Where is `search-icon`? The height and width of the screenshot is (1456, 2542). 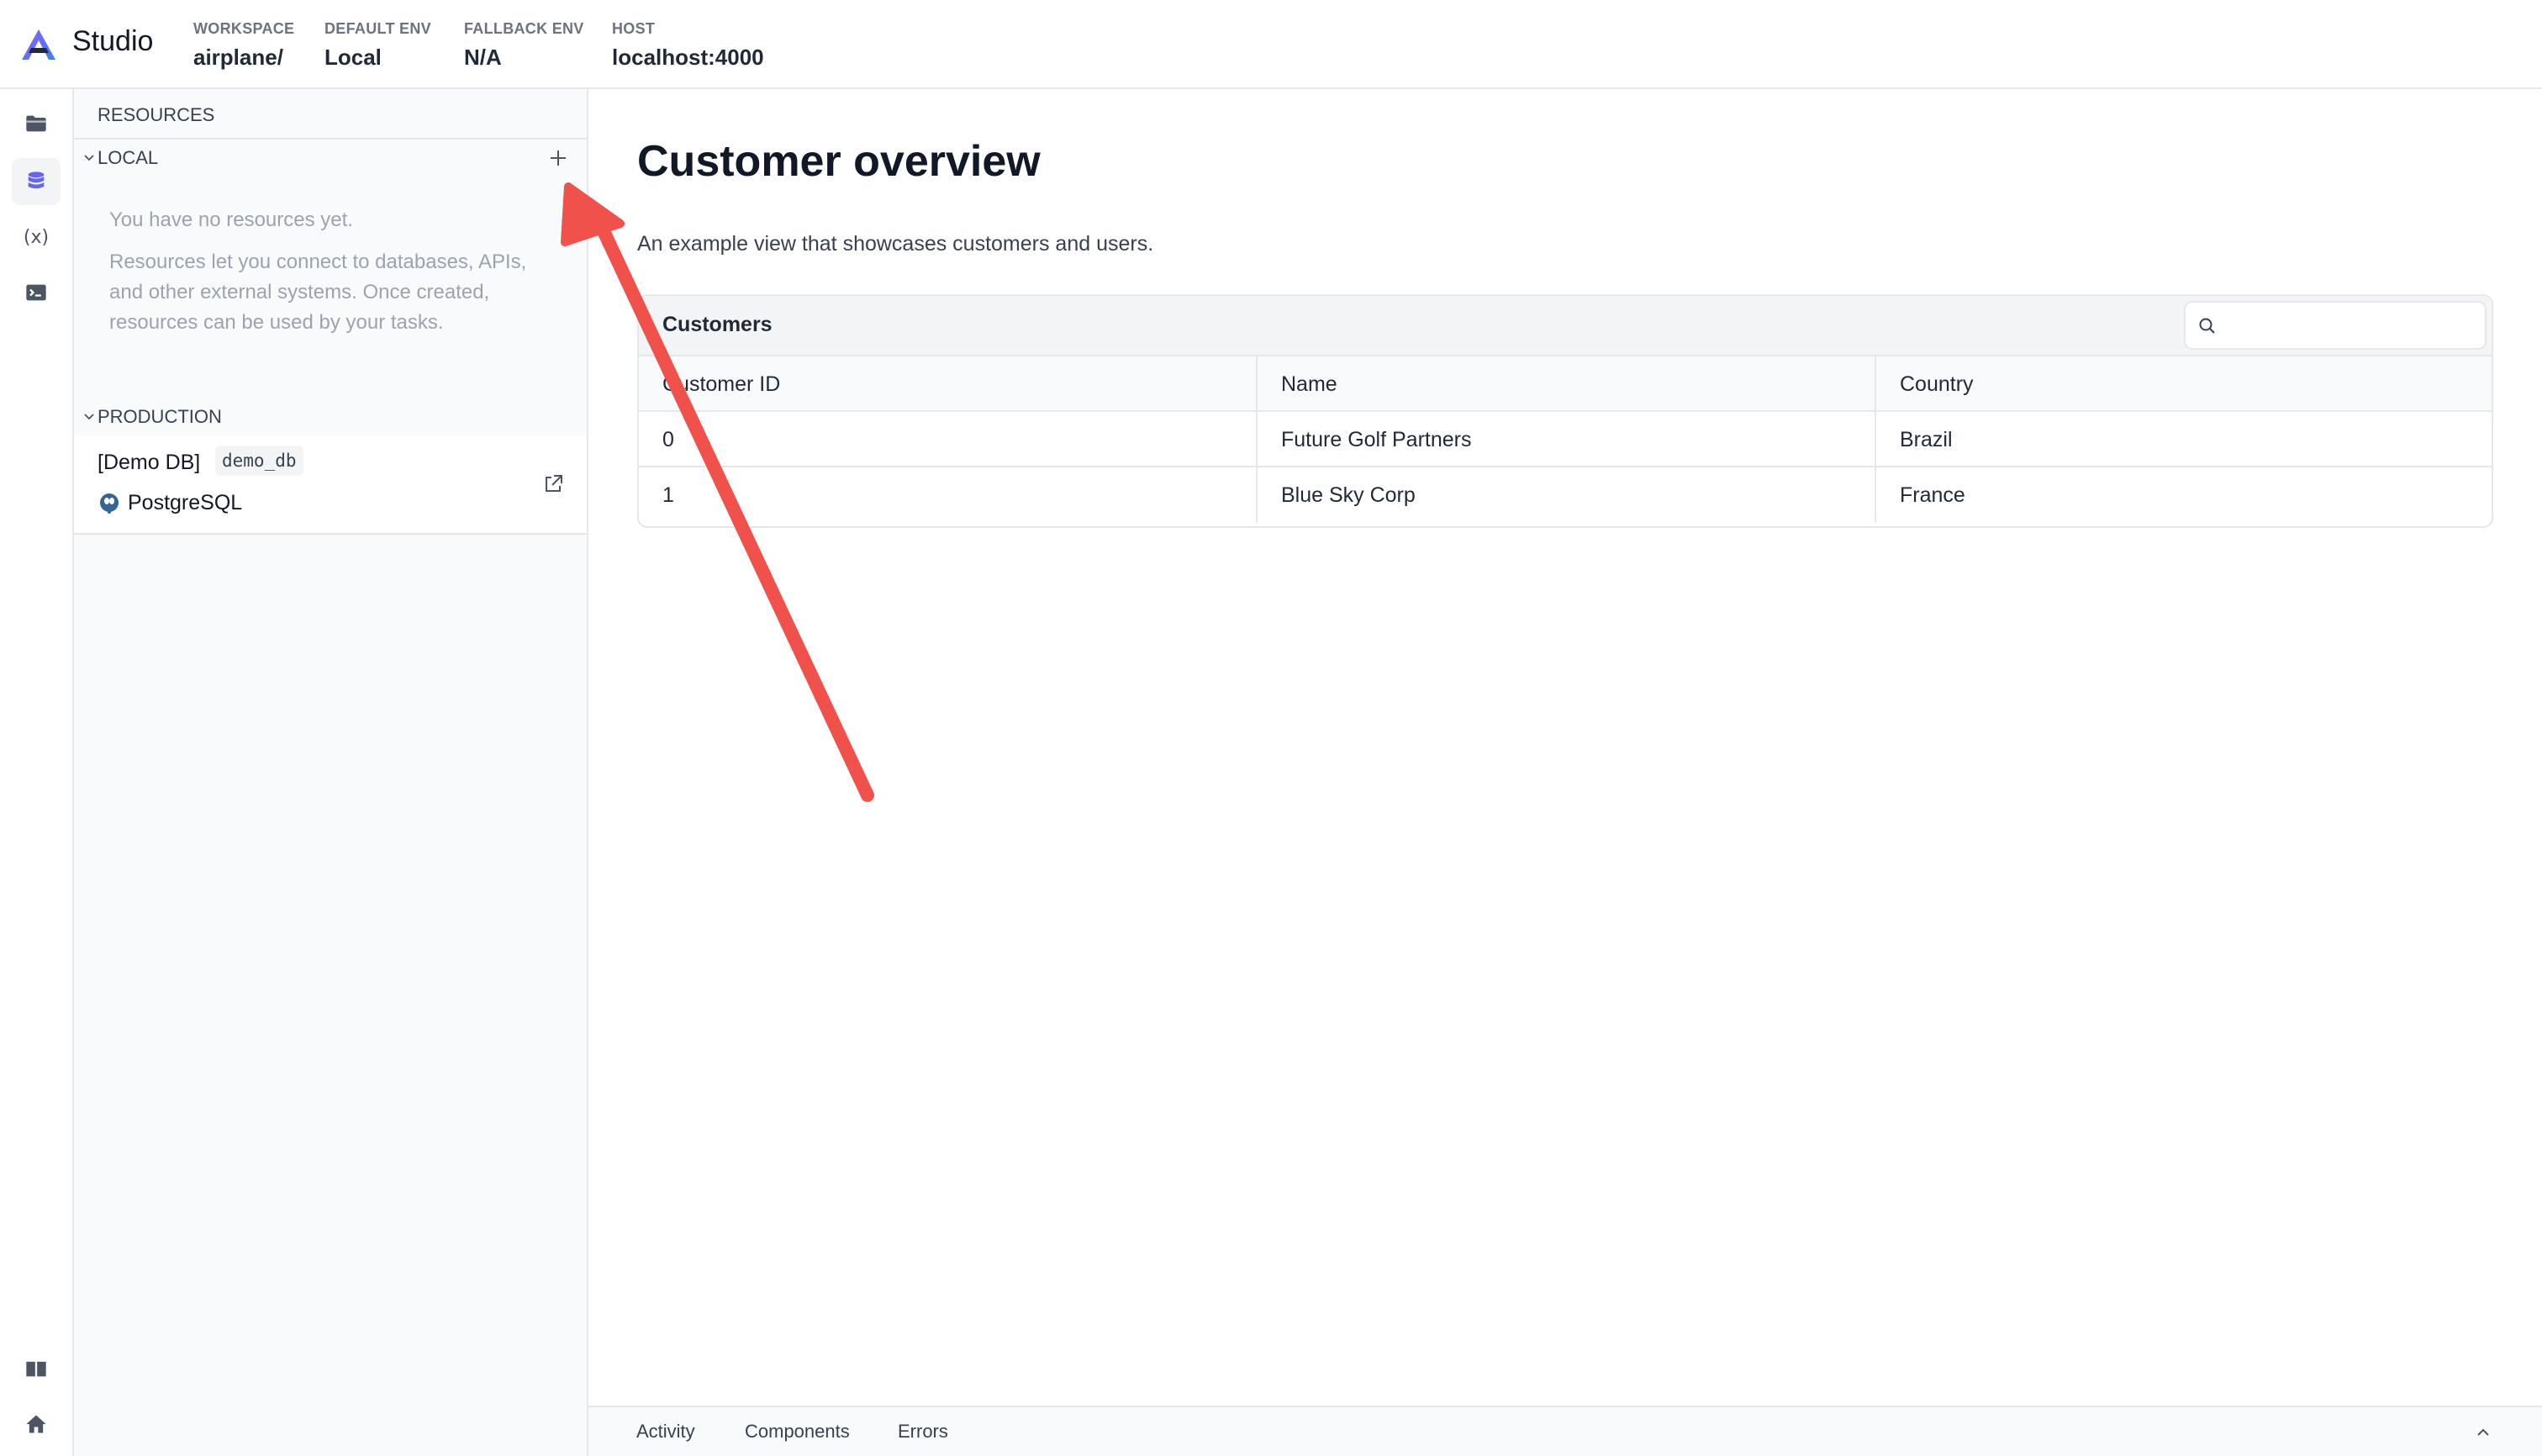
search-icon is located at coordinates (2207, 326).